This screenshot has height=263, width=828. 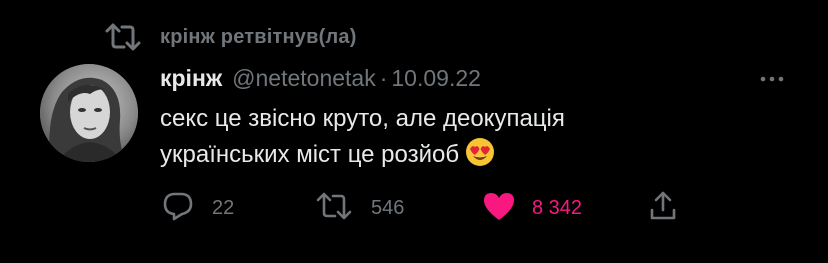 What do you see at coordinates (178, 208) in the screenshot?
I see `reply-icon` at bounding box center [178, 208].